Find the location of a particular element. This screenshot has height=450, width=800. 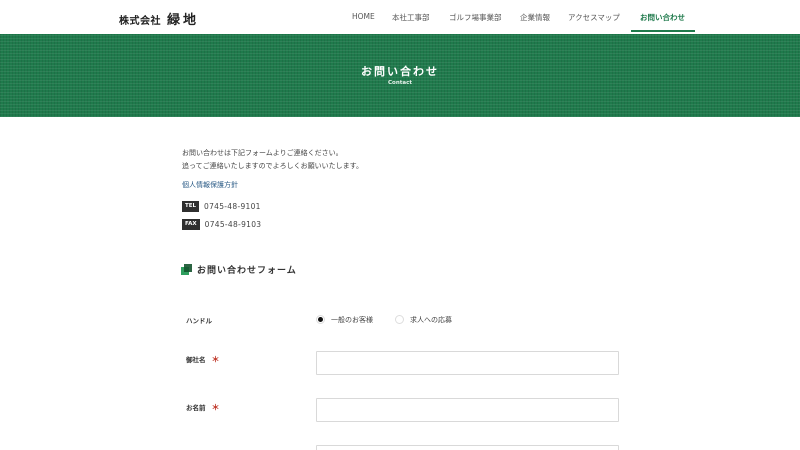

page-title: お問い合わせ is located at coordinates (400, 71).